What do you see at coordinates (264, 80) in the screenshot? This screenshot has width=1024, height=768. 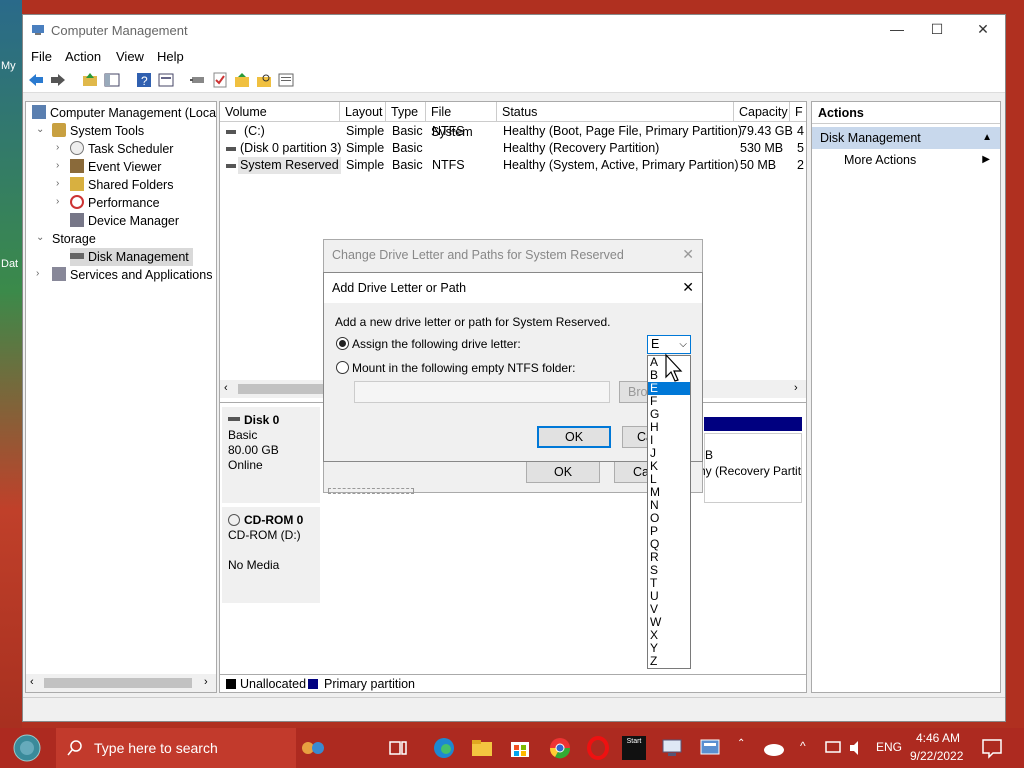 I see `search-icon` at bounding box center [264, 80].